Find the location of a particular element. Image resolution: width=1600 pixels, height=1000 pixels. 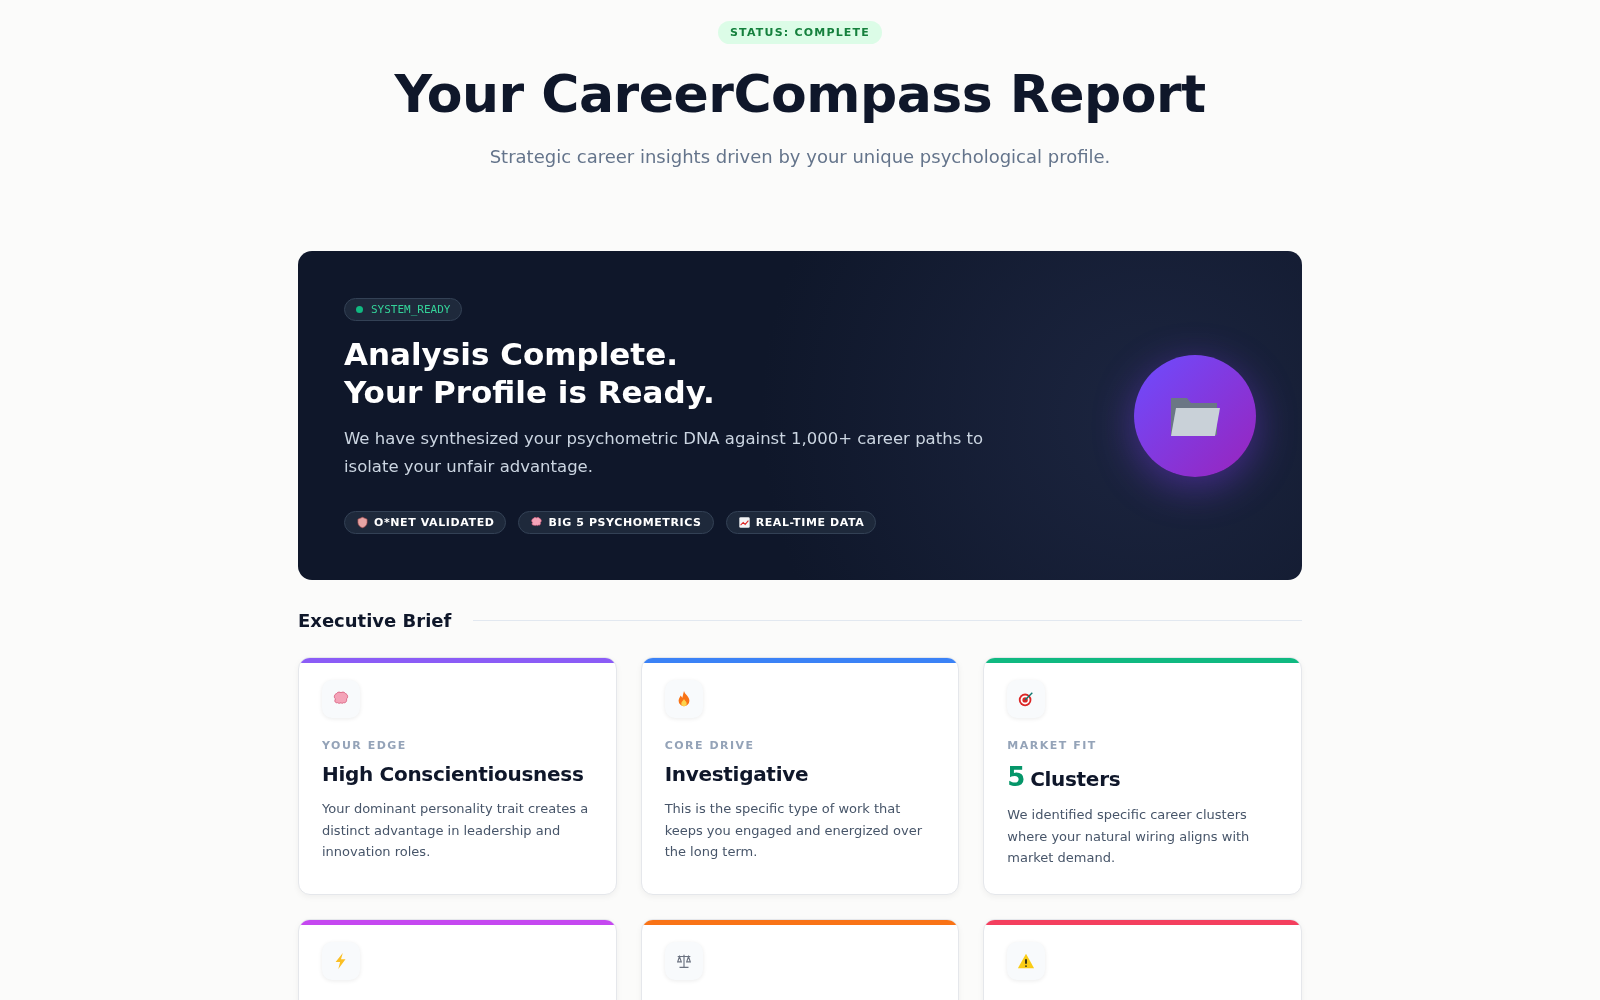

card-value: Clusters is located at coordinates (1075, 779).